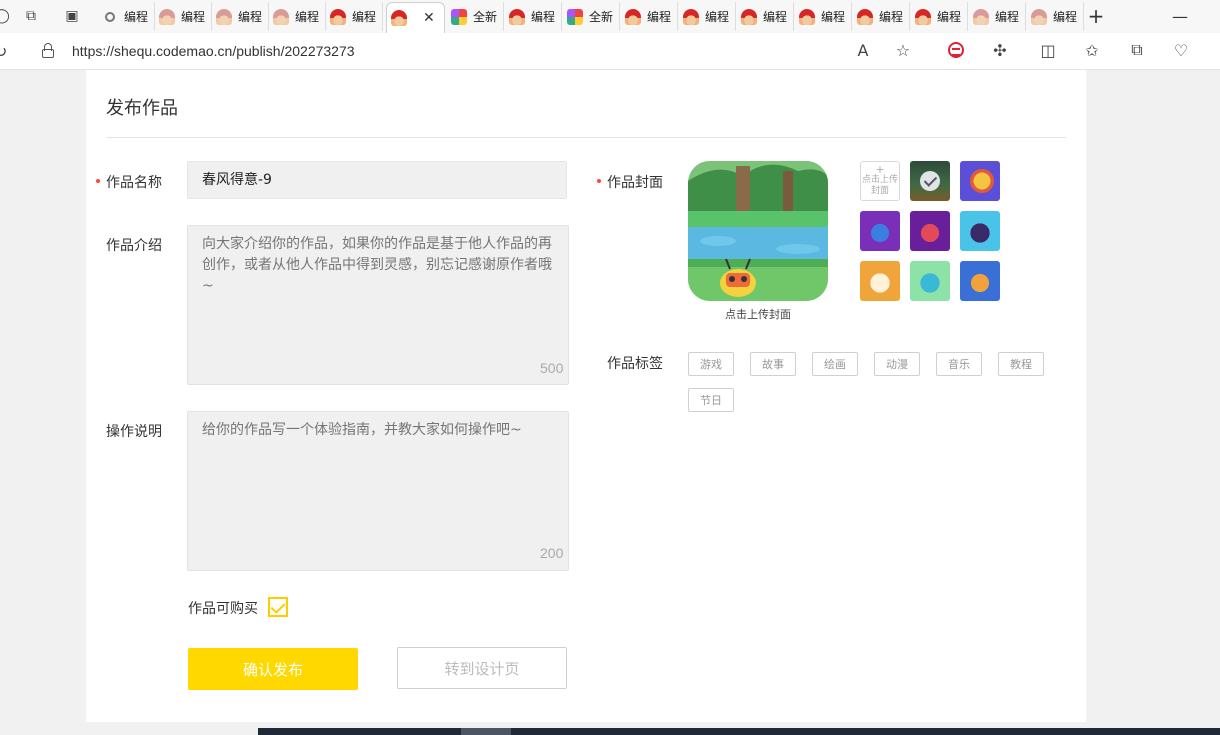 Image resolution: width=1220 pixels, height=735 pixels. I want to click on upload-cover-thumb: + 点击上传封面, so click(880, 181).